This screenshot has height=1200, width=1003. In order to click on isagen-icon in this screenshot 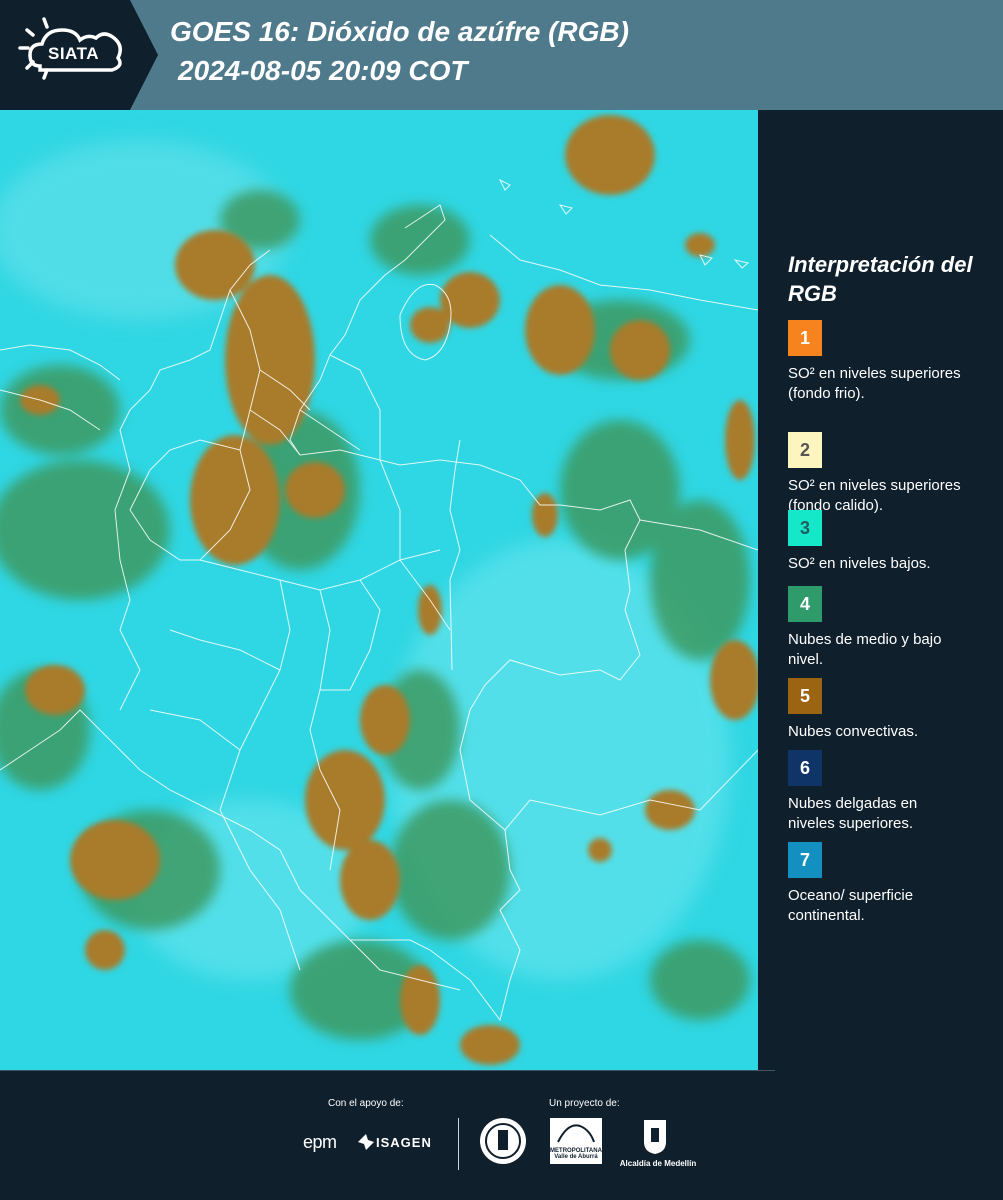, I will do `click(366, 1142)`.